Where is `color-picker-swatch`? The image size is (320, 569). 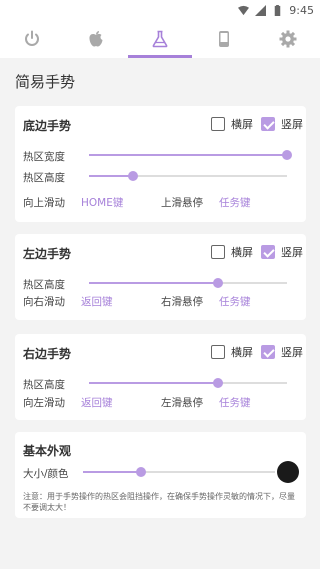
color-picker-swatch is located at coordinates (288, 472).